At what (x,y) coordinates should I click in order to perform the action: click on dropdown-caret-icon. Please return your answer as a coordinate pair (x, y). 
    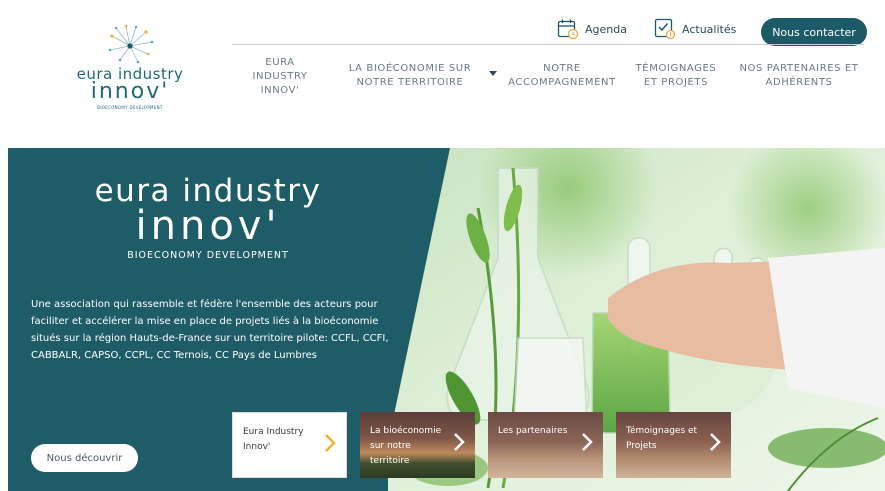
    Looking at the image, I should click on (493, 73).